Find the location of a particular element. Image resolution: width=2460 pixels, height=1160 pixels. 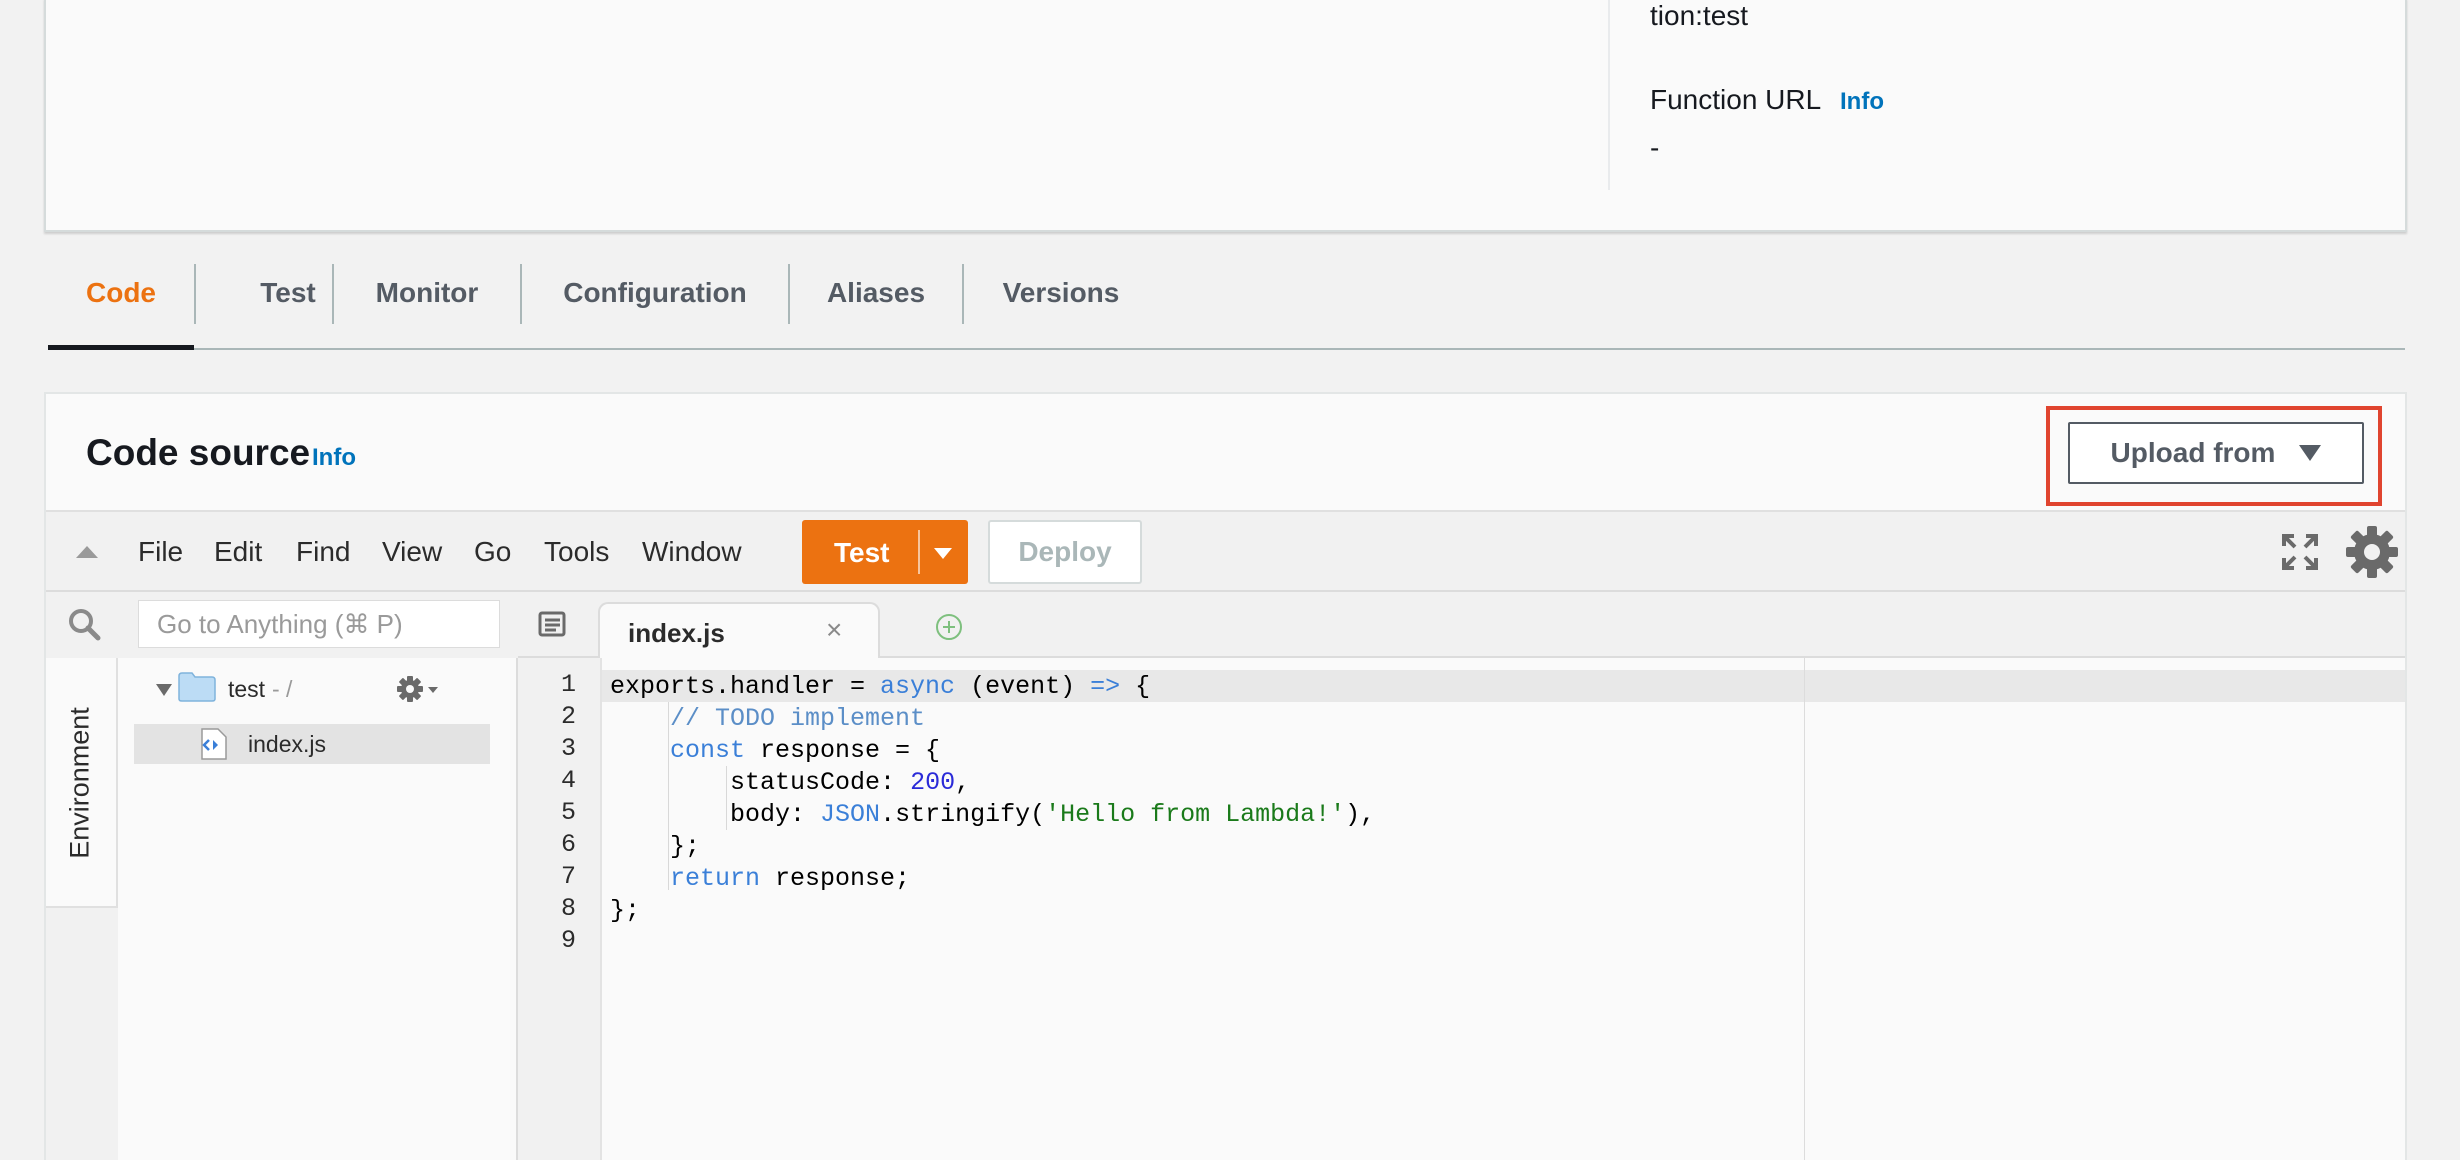

tab-monitor: Monitor is located at coordinates (427, 301).